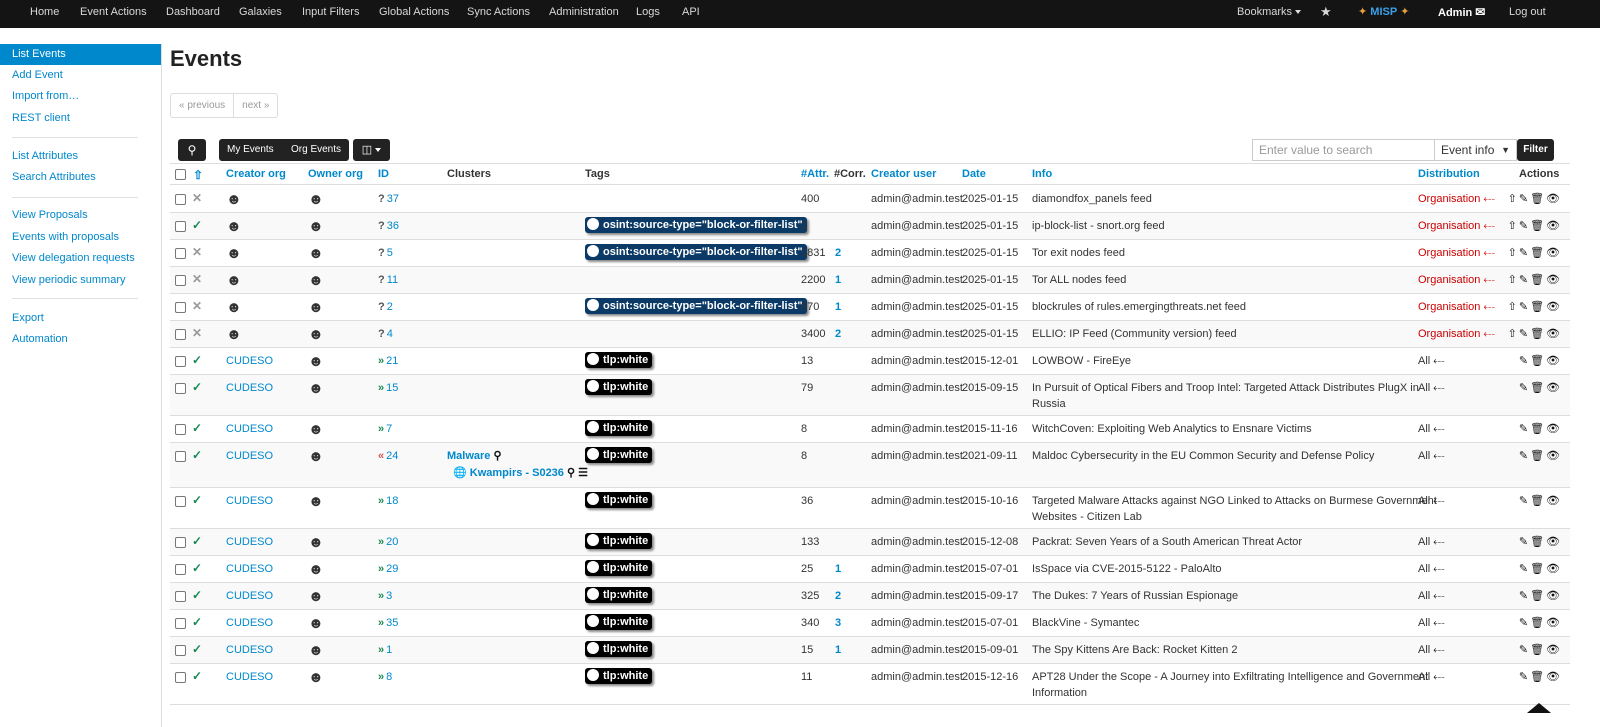 This screenshot has height=727, width=1600. Describe the element at coordinates (113, 14) in the screenshot. I see `nav-event-actions: Event Actions` at that location.